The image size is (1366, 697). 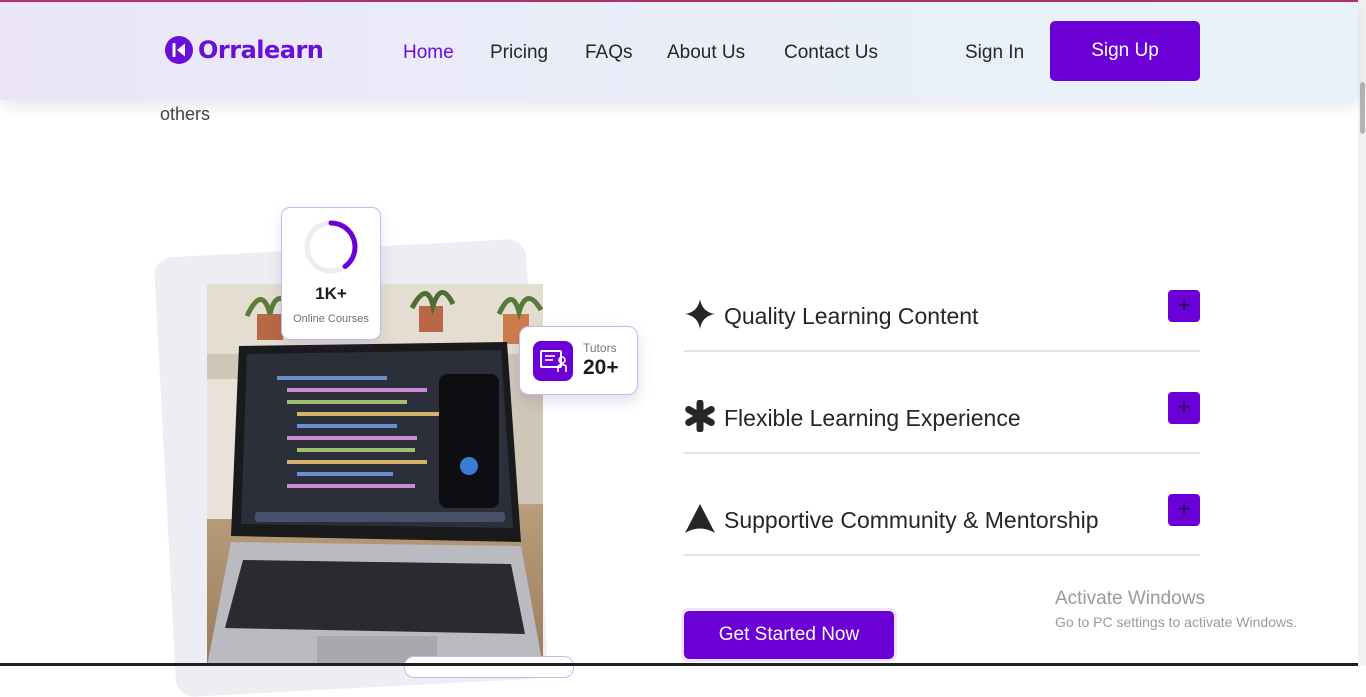 What do you see at coordinates (789, 635) in the screenshot?
I see `get-started-button: Get Started Now` at bounding box center [789, 635].